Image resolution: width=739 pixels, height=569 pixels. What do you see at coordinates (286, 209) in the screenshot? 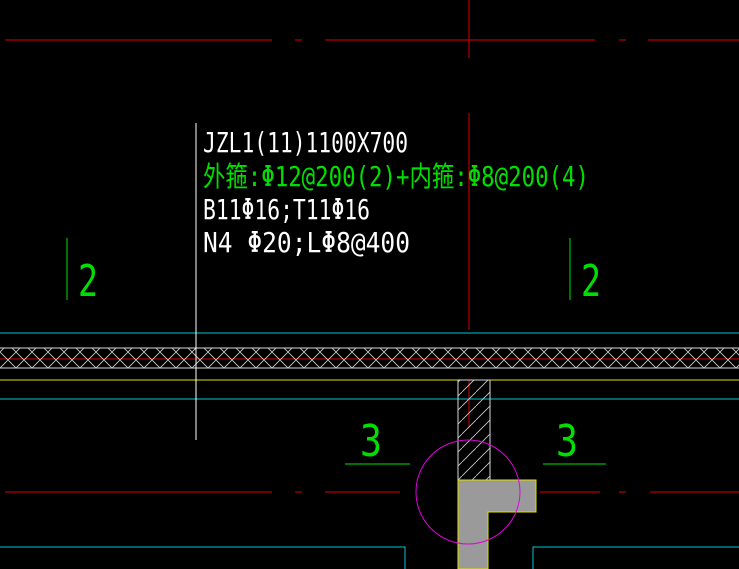
I see `longitudinal-bar-label: B11Φ16;T11Φ16` at bounding box center [286, 209].